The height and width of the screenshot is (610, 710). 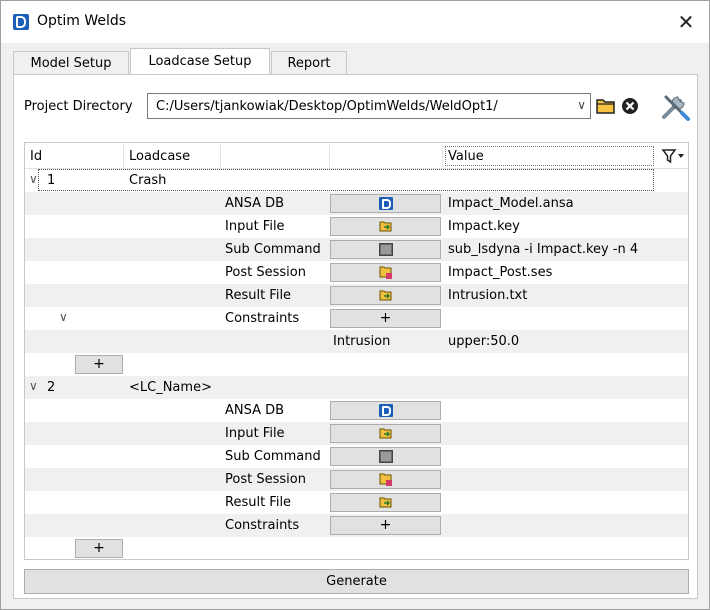 What do you see at coordinates (581, 105) in the screenshot?
I see `chevron-down-icon: ∨` at bounding box center [581, 105].